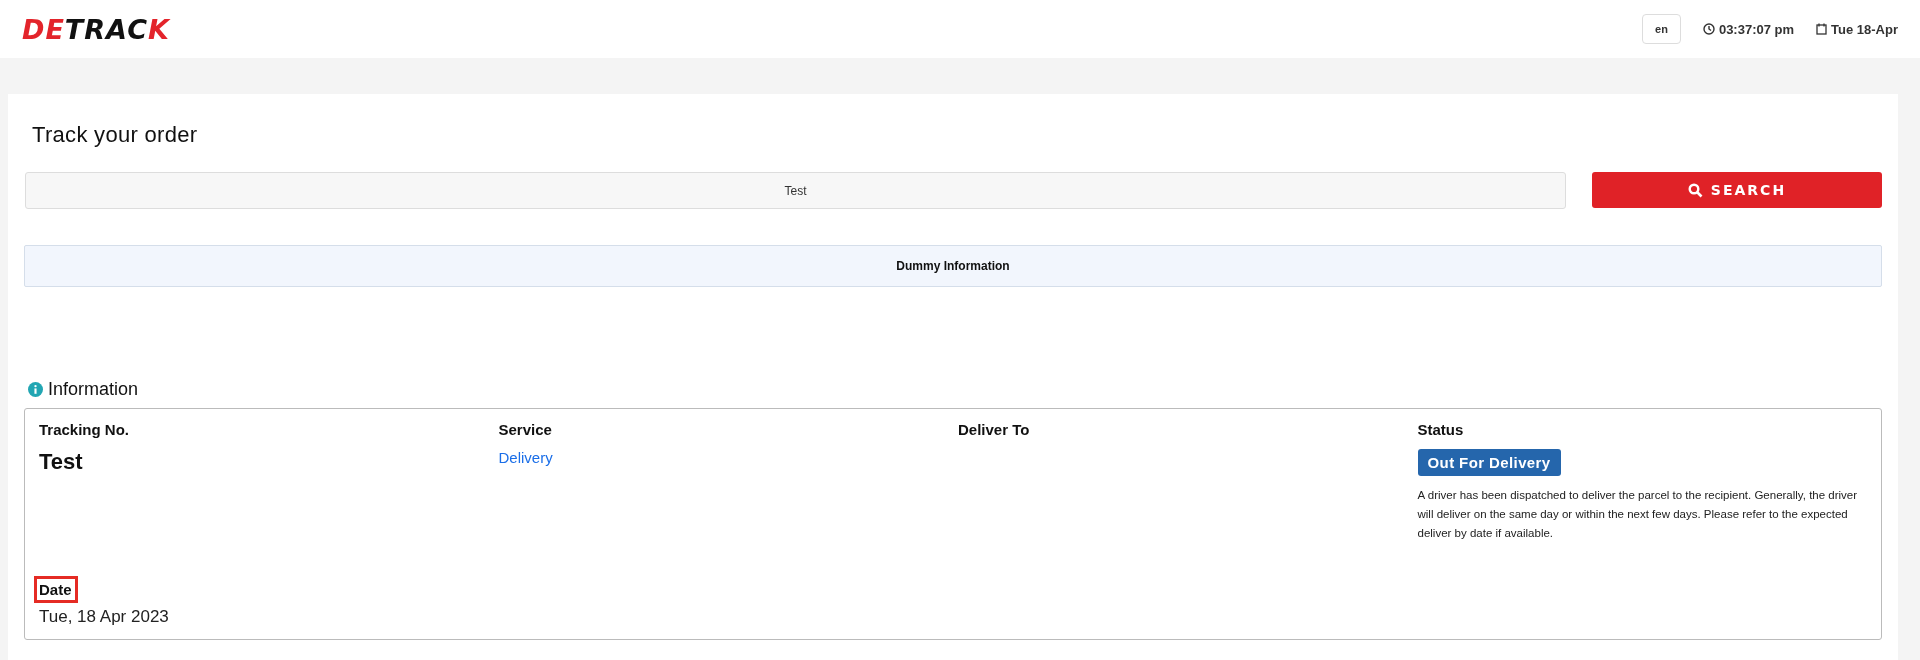 The width and height of the screenshot is (1920, 660). What do you see at coordinates (1695, 190) in the screenshot?
I see `search-icon` at bounding box center [1695, 190].